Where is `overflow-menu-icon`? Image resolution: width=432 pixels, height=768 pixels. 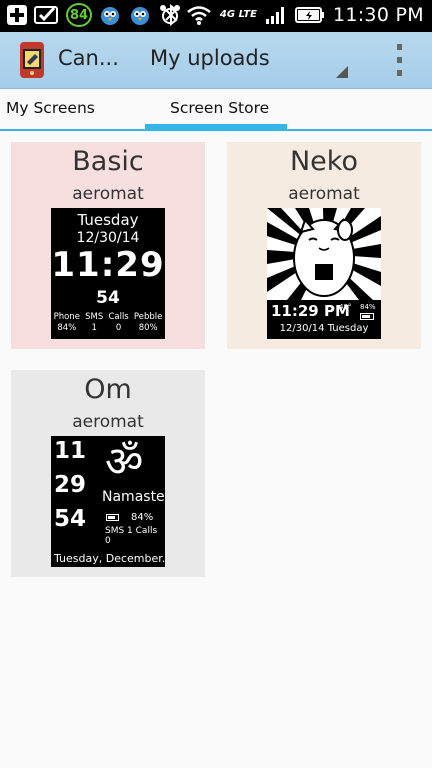
overflow-menu-icon is located at coordinates (399, 60).